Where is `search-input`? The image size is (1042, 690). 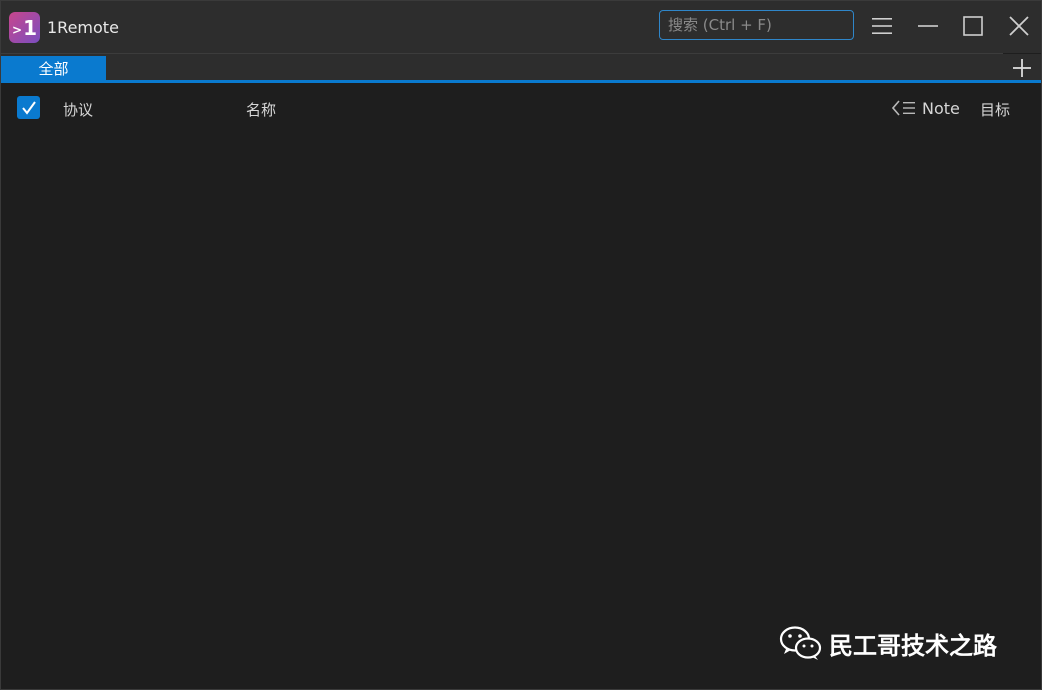 search-input is located at coordinates (756, 25).